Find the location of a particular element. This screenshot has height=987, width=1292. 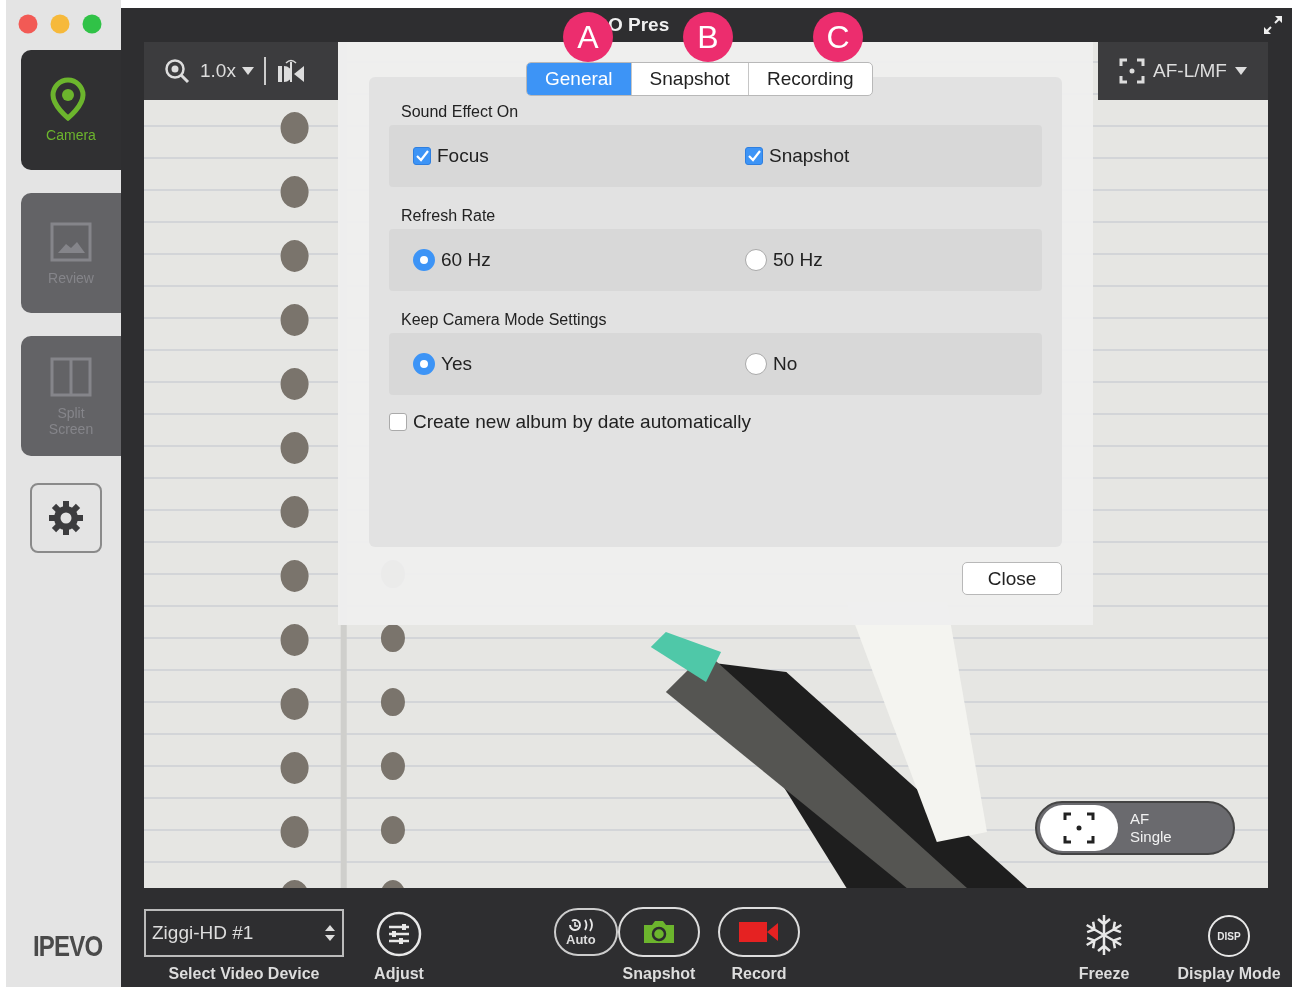

option-label: 60 Hz is located at coordinates (466, 260).